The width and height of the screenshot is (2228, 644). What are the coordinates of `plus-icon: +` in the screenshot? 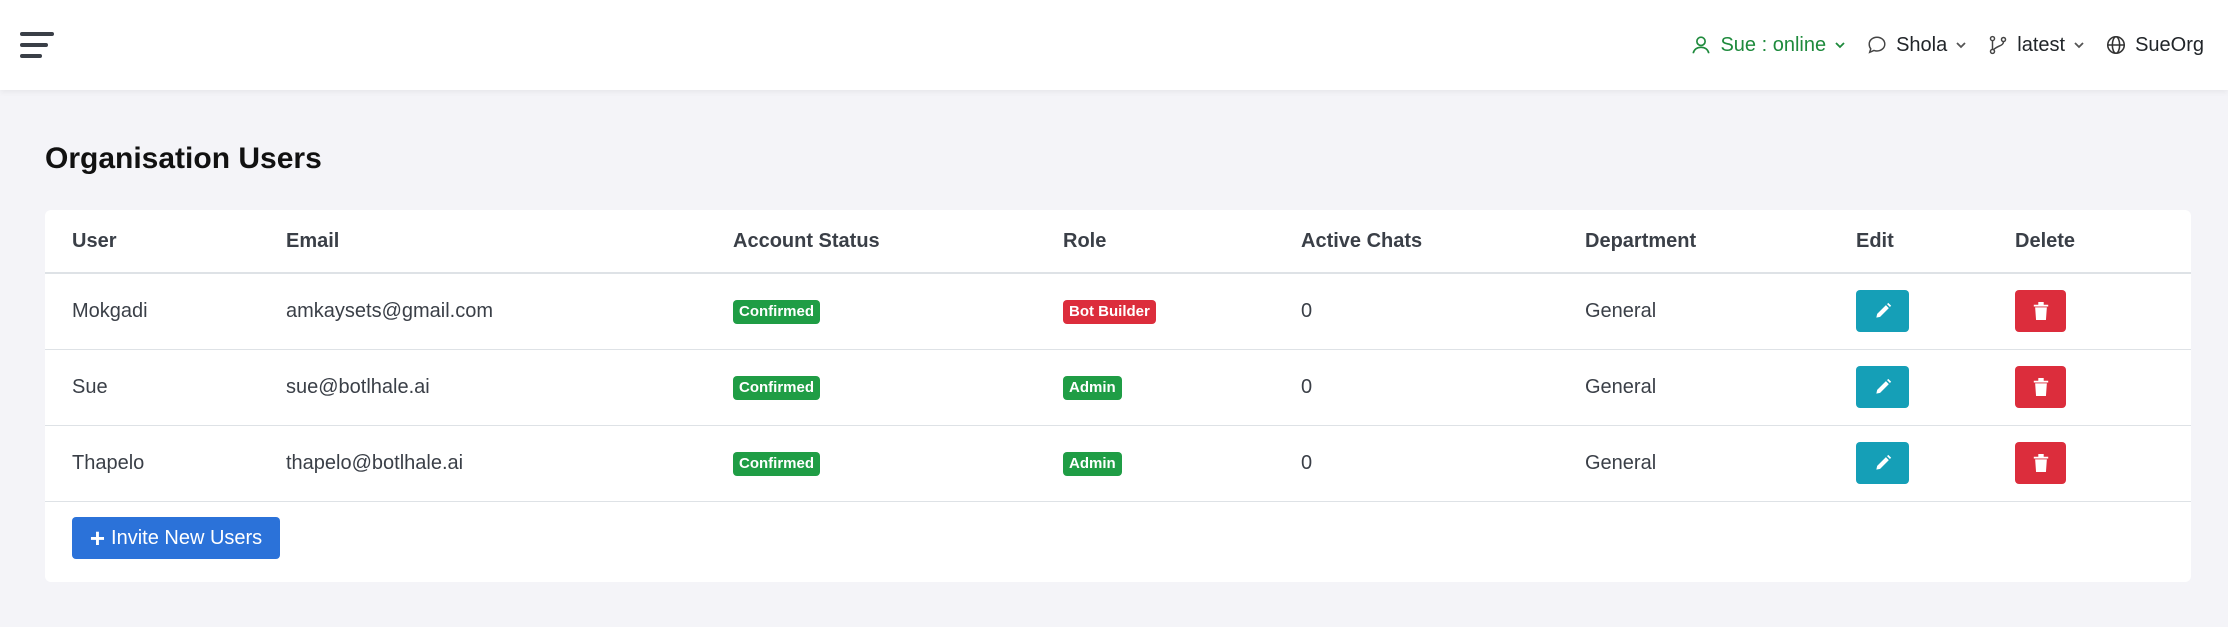 It's located at (97, 538).